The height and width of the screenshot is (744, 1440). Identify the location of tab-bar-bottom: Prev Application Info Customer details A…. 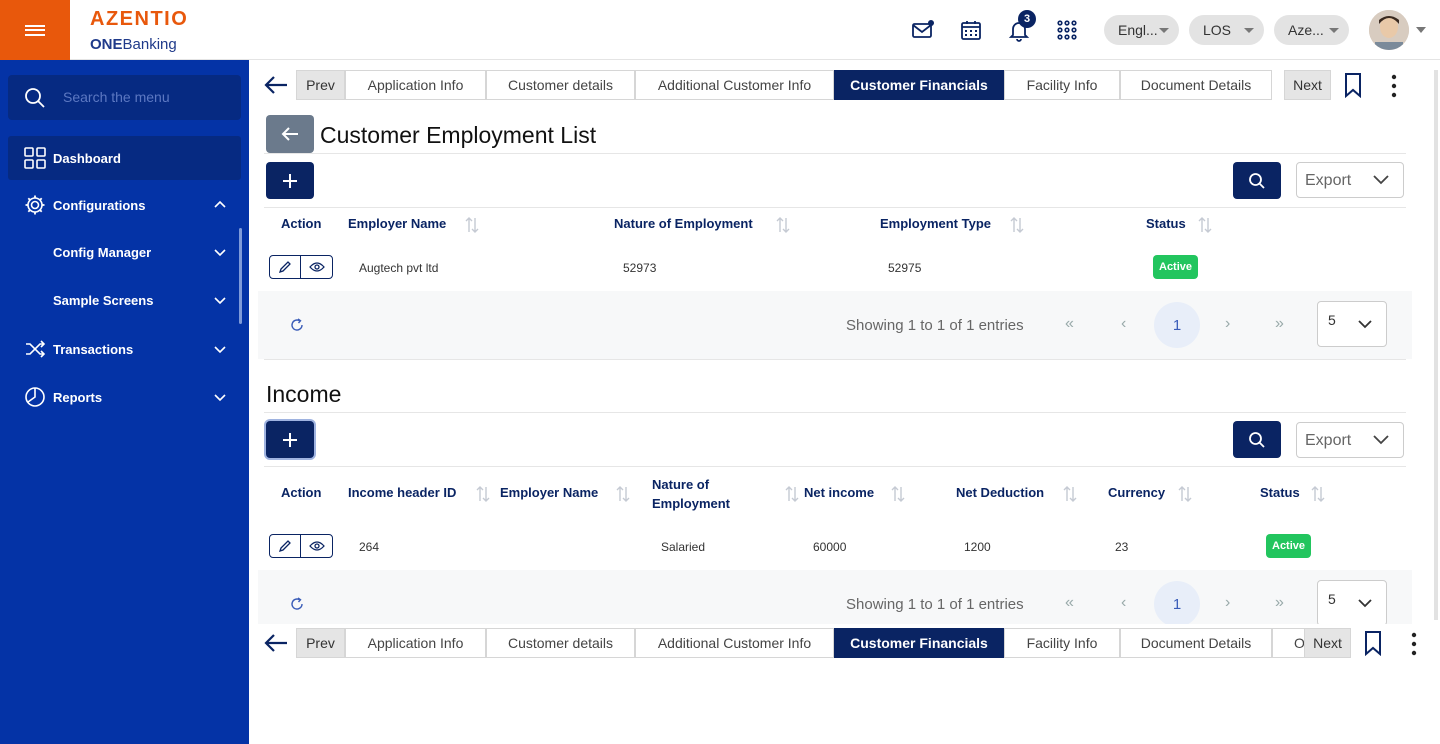
(849, 645).